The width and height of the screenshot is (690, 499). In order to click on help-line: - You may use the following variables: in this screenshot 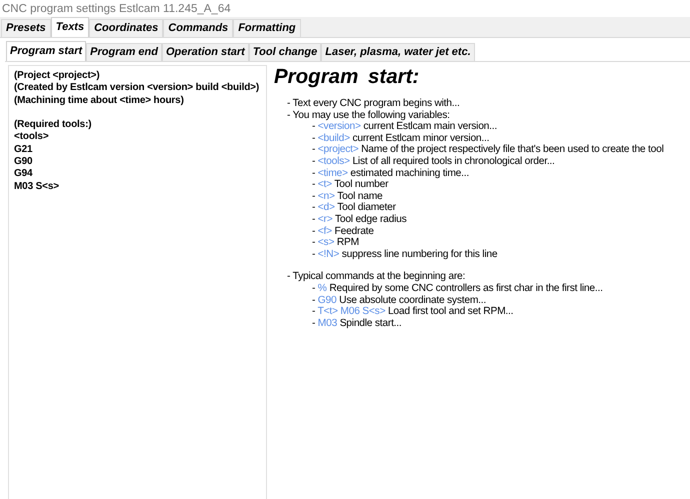, I will do `click(368, 116)`.